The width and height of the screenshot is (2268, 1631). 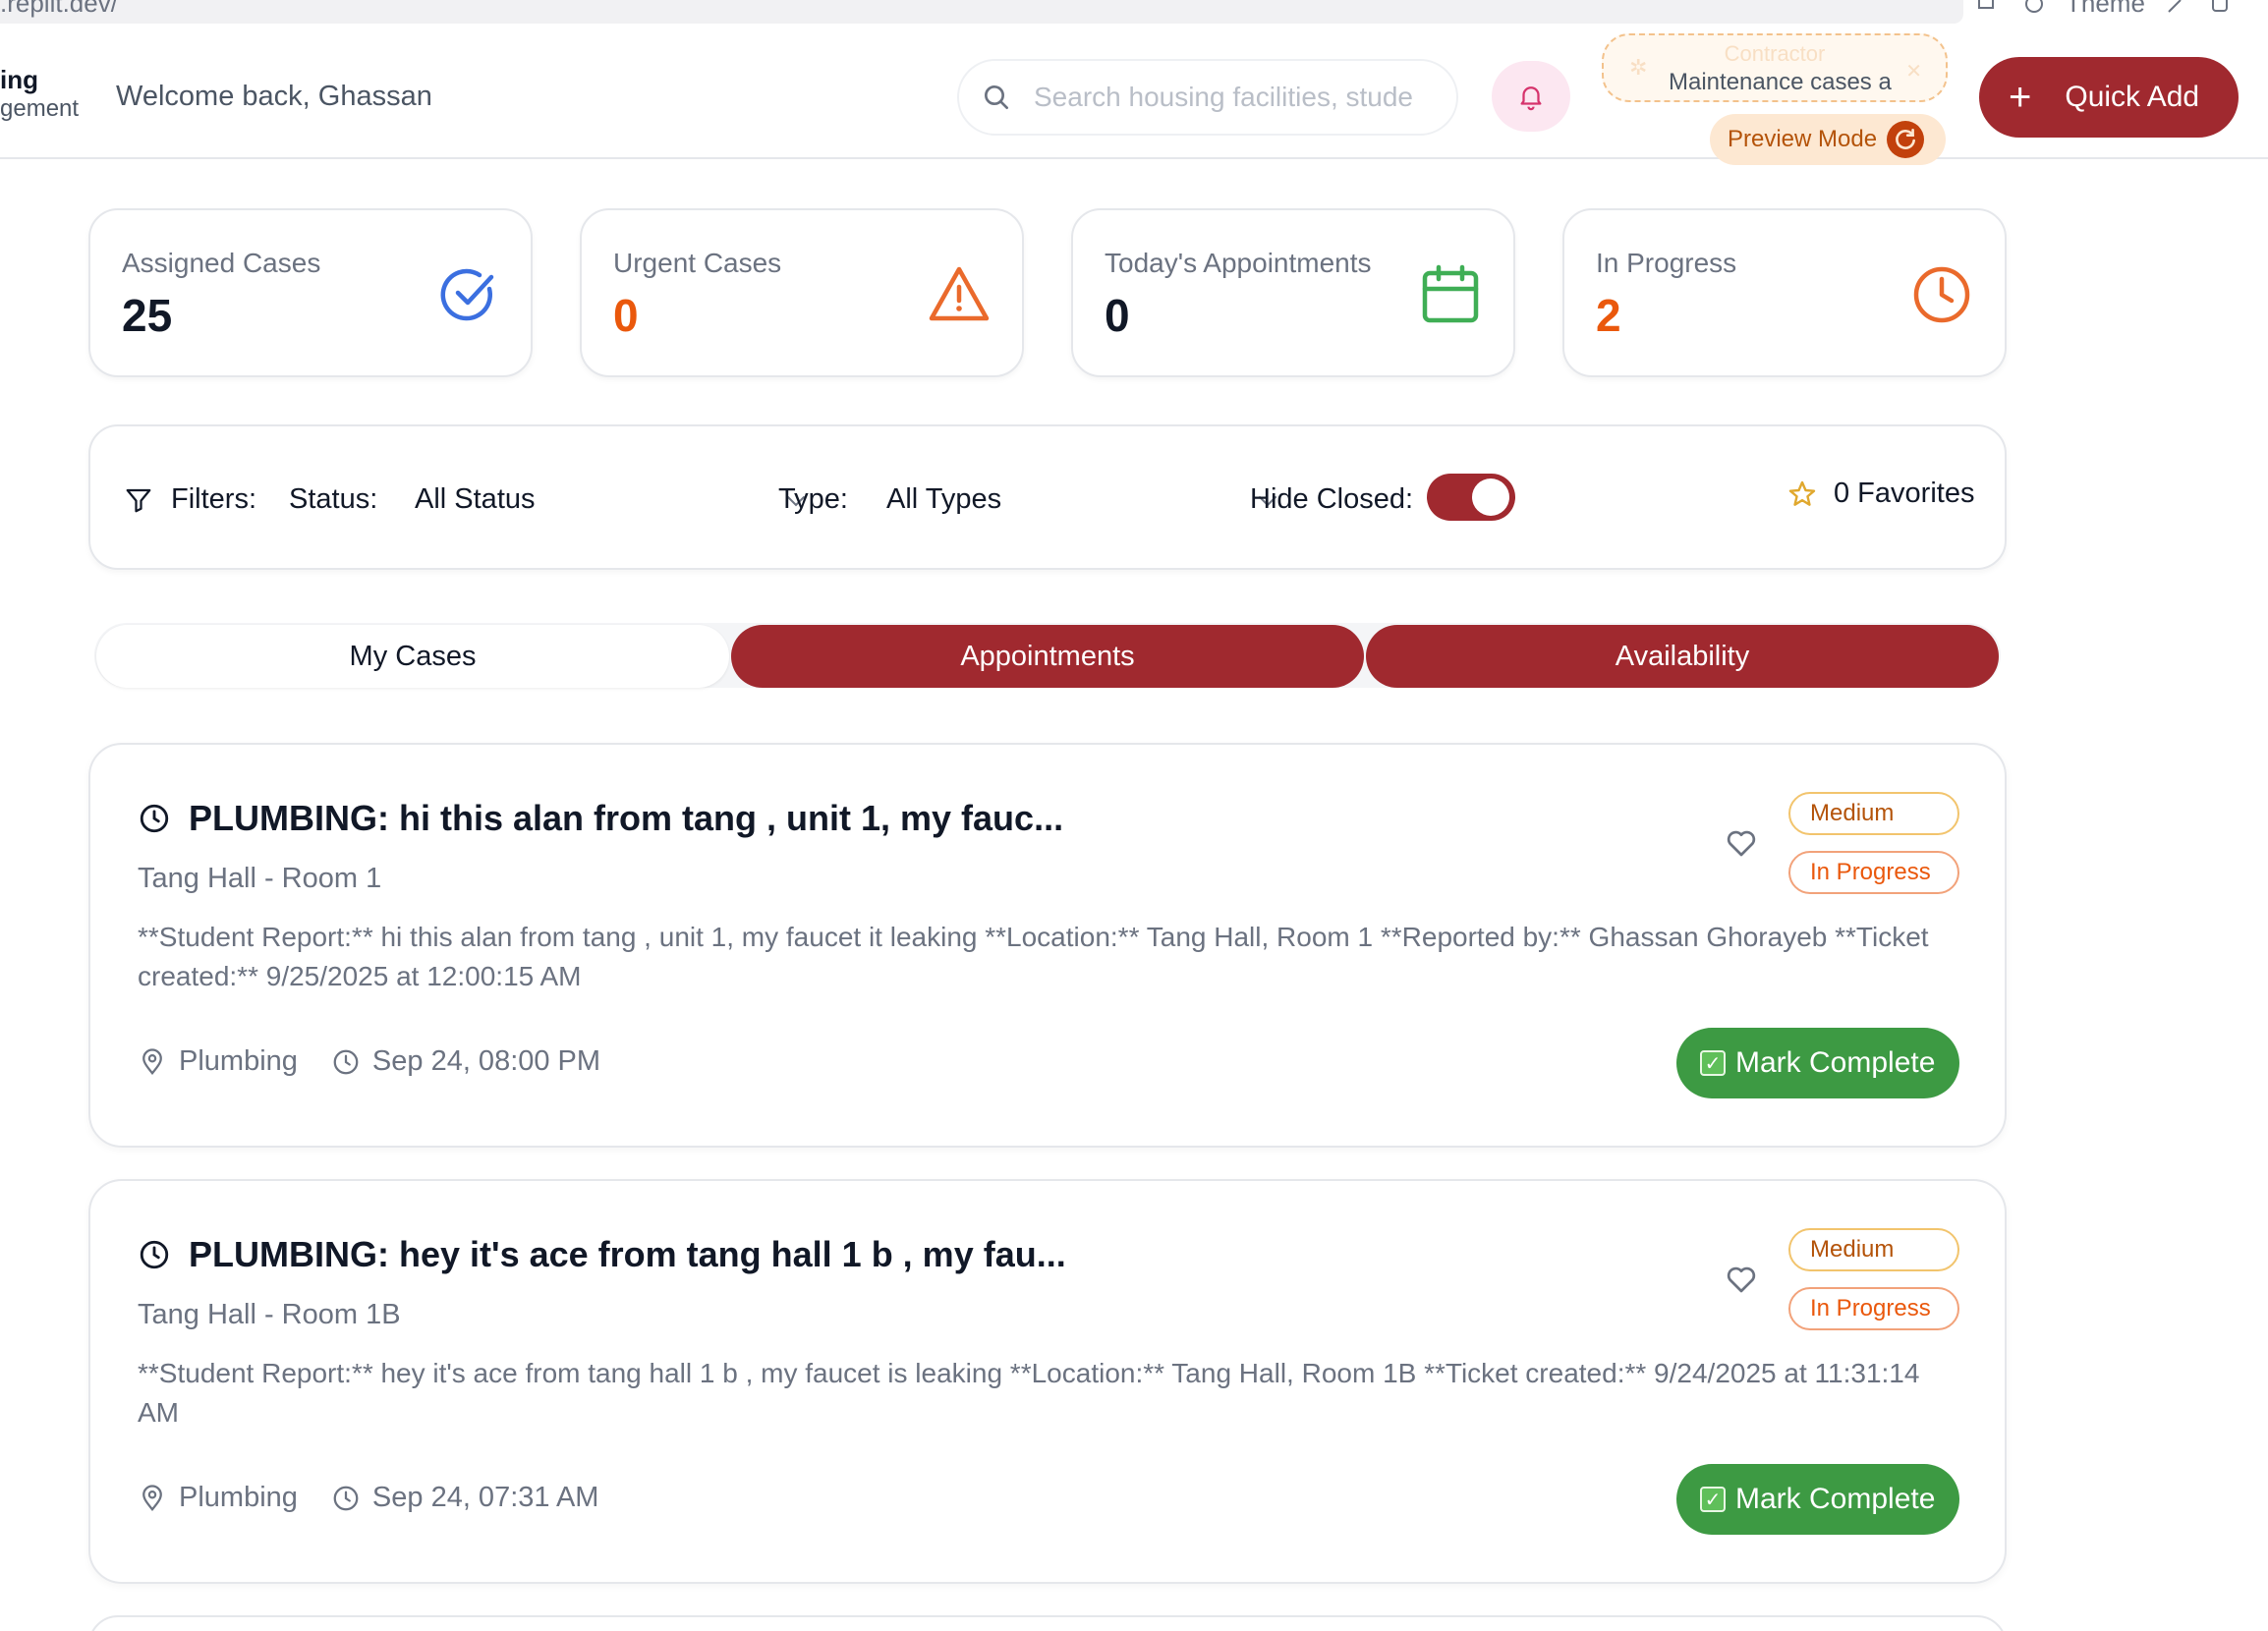 I want to click on device-icon, so click(x=1989, y=8).